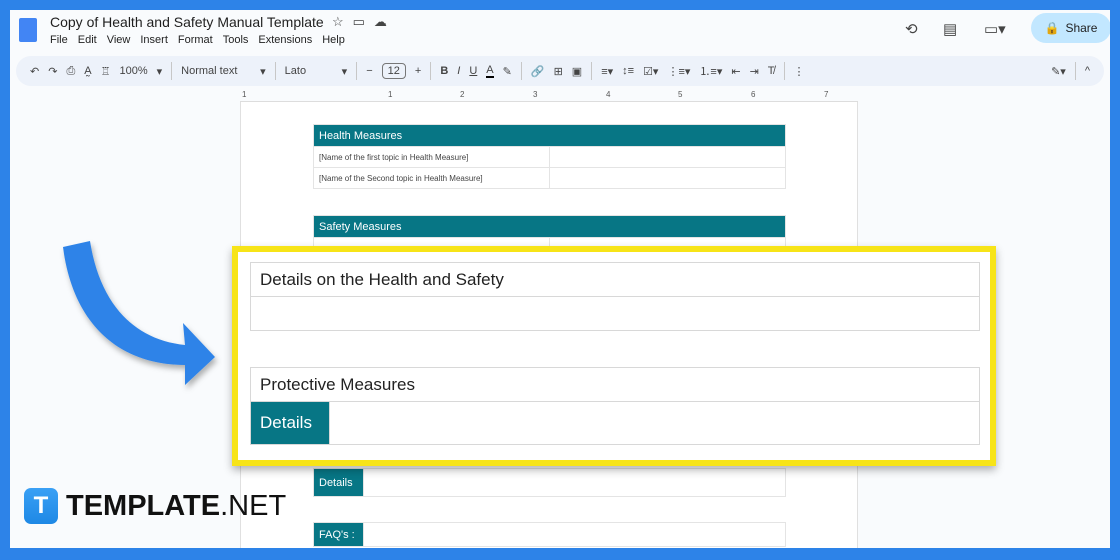 The height and width of the screenshot is (560, 1120). Describe the element at coordinates (754, 71) in the screenshot. I see `increase-indent-icon: ⇥` at that location.